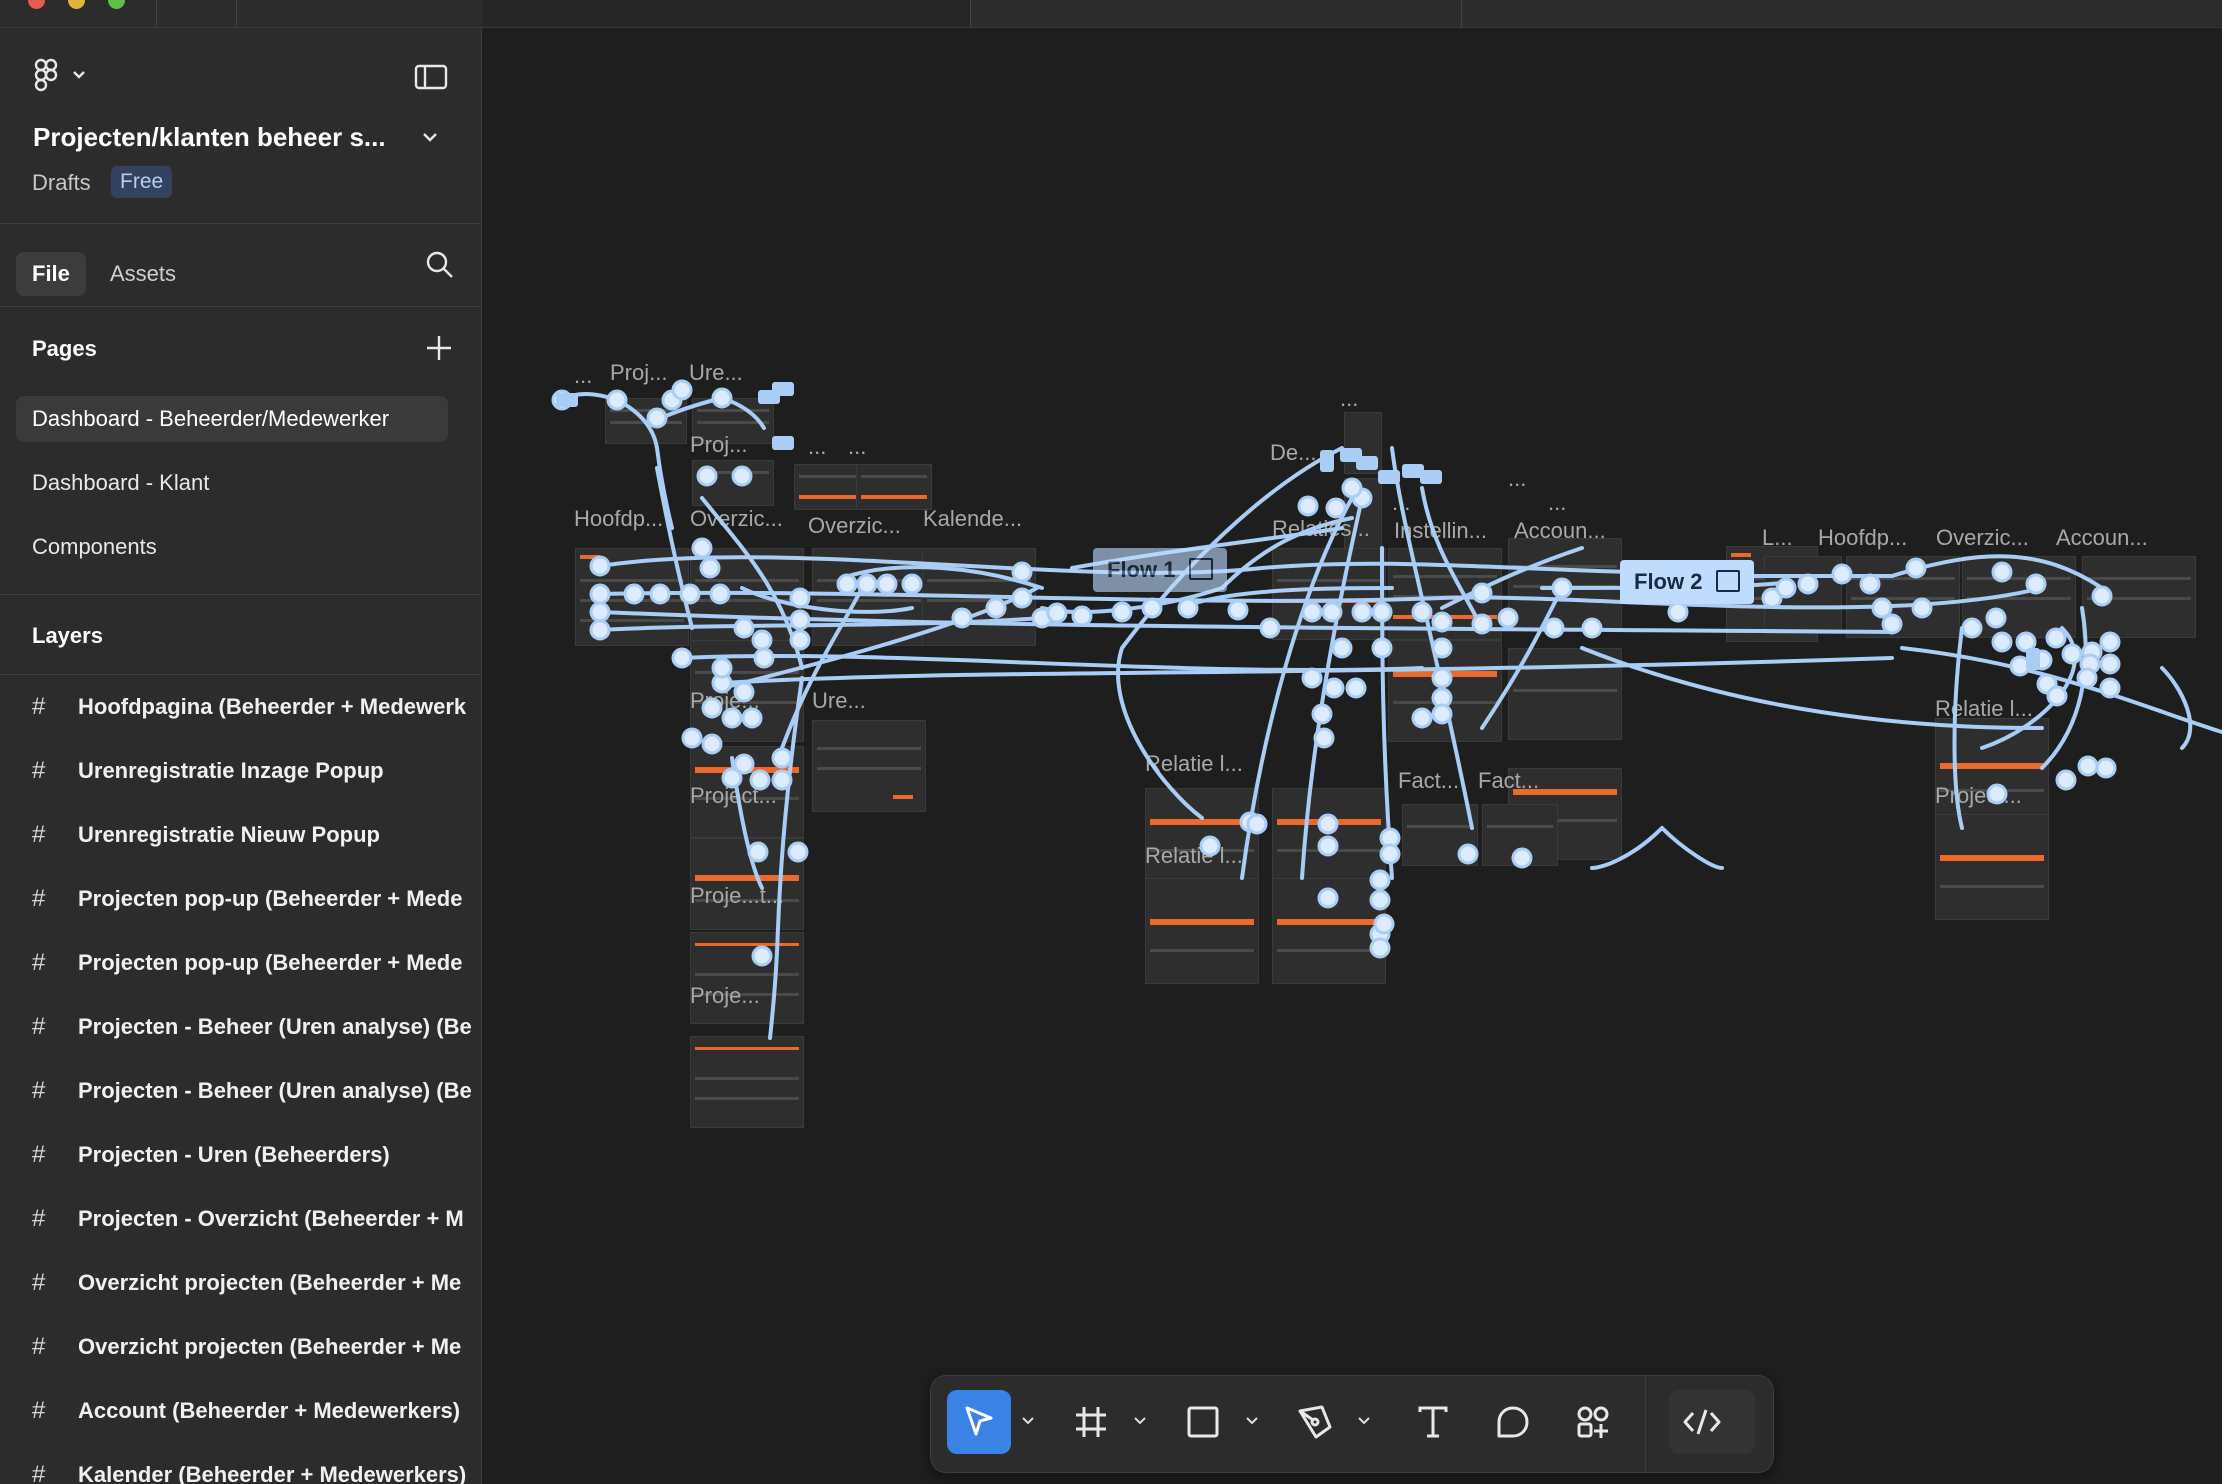 The image size is (2222, 1484). Describe the element at coordinates (1216, 13) in the screenshot. I see `file-tab` at that location.